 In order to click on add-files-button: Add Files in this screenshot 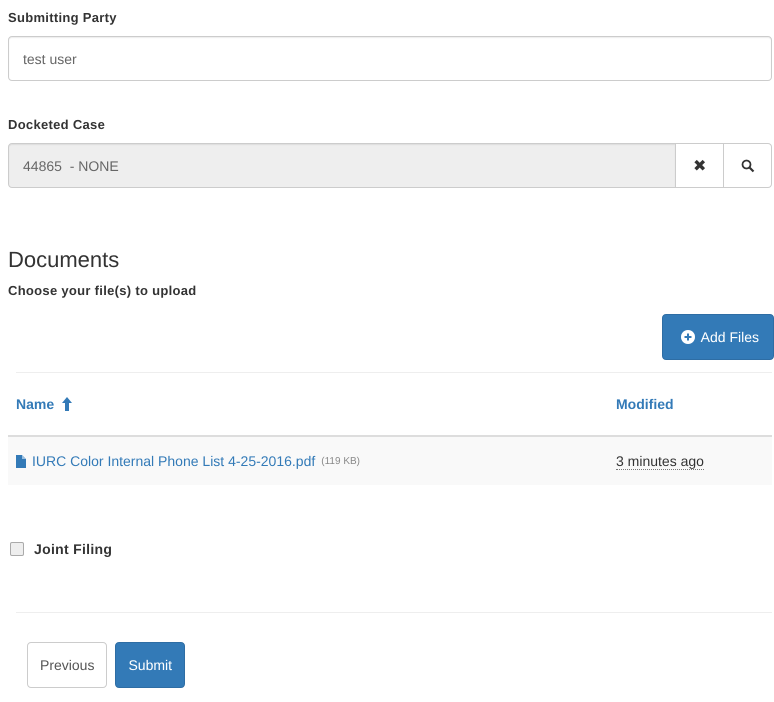, I will do `click(718, 337)`.